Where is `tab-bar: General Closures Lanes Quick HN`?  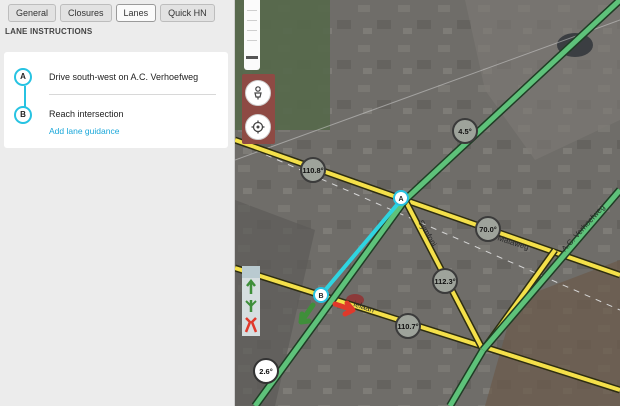
tab-bar: General Closures Lanes Quick HN is located at coordinates (111, 13).